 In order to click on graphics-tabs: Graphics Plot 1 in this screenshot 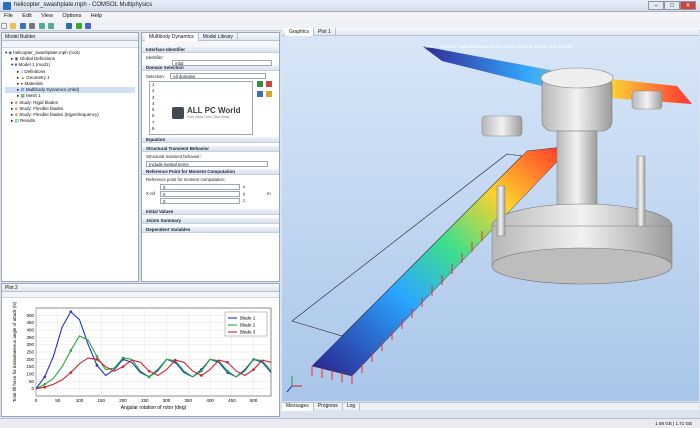, I will do `click(490, 32)`.